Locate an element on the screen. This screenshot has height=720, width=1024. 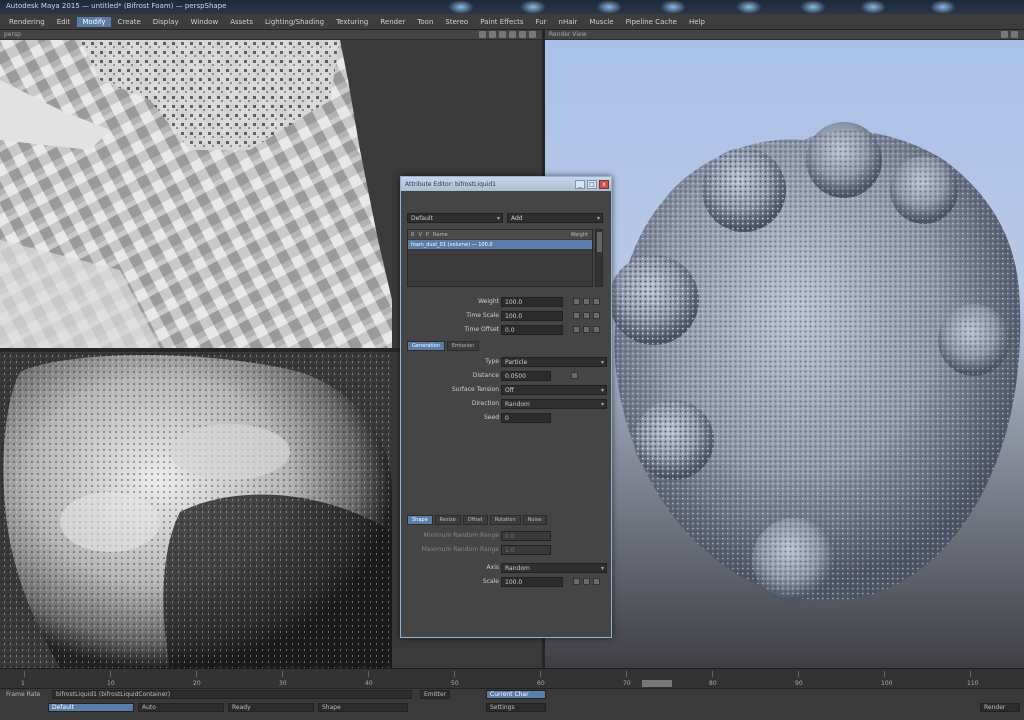
min-range-field: 0.0 is located at coordinates (526, 536).